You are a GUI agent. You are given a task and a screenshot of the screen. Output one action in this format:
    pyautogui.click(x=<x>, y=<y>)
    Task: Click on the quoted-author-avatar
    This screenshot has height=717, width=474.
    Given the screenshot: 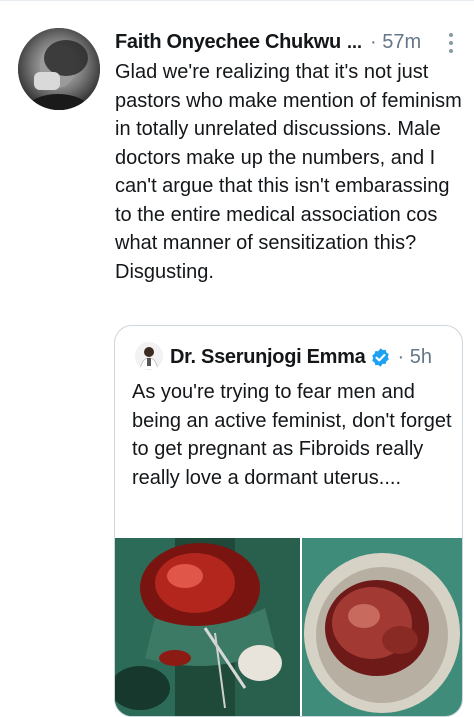 What is the action you would take?
    pyautogui.click(x=149, y=356)
    